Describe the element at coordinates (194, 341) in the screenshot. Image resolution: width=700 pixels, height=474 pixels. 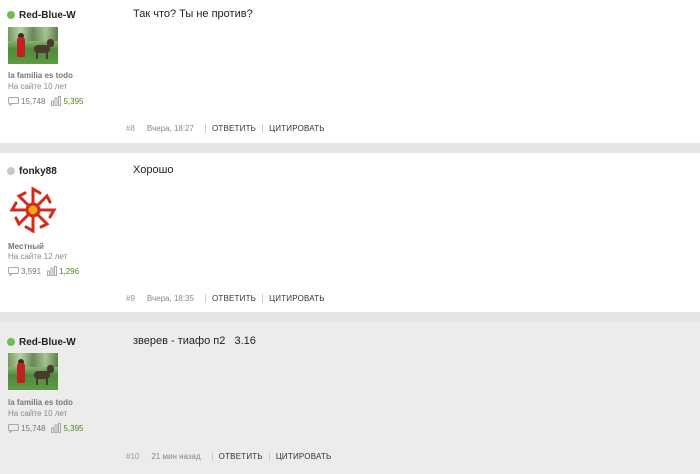
I see `post-message: зверев - тиафо п2 3.16` at that location.